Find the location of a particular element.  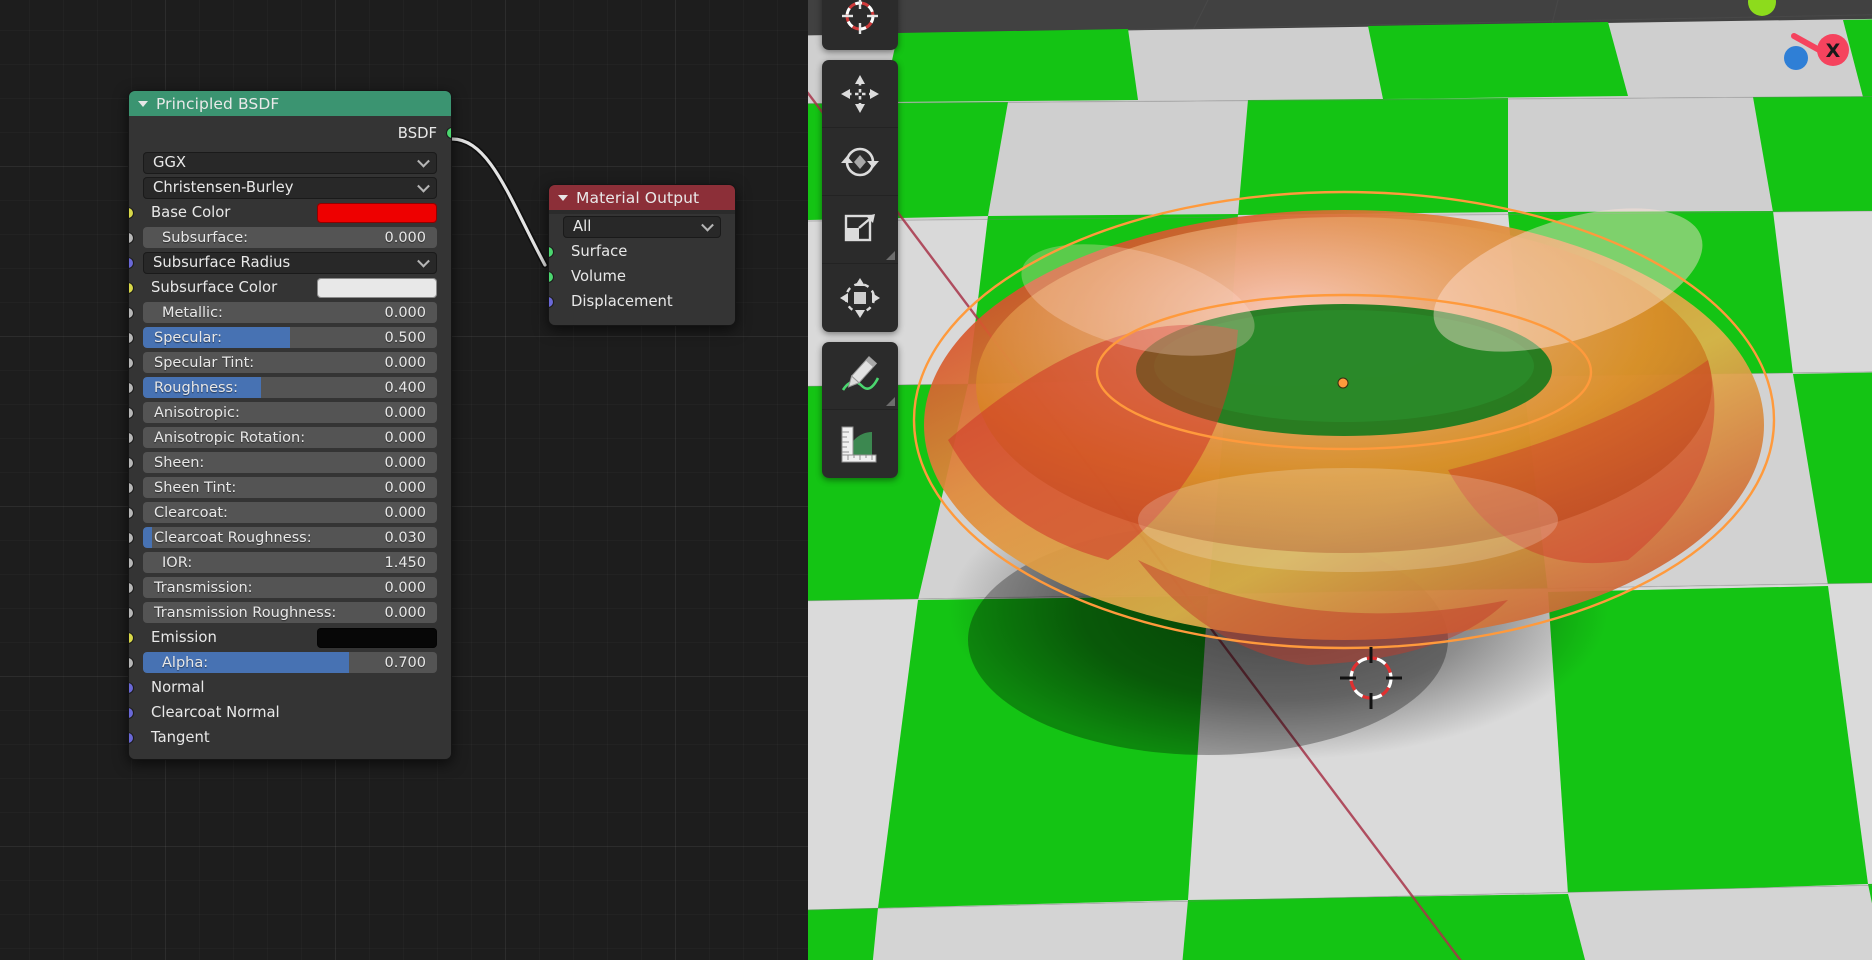

input-label: Subsurface Color is located at coordinates (214, 287).